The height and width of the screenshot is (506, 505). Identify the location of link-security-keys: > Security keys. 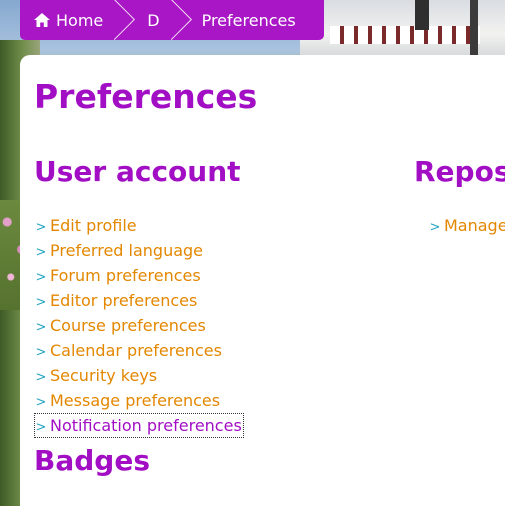
(139, 375).